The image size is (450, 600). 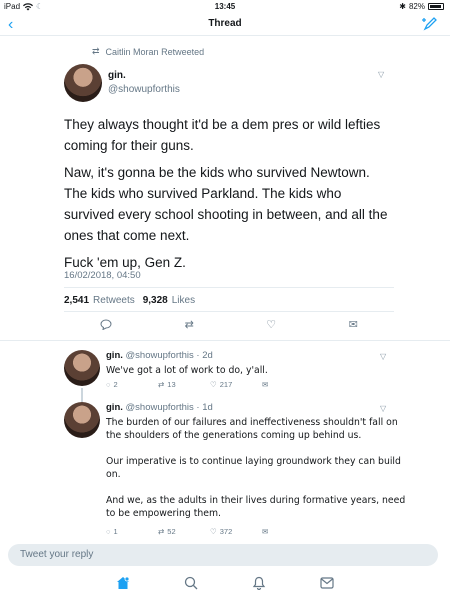 I want to click on reply-count: 1, so click(x=115, y=531).